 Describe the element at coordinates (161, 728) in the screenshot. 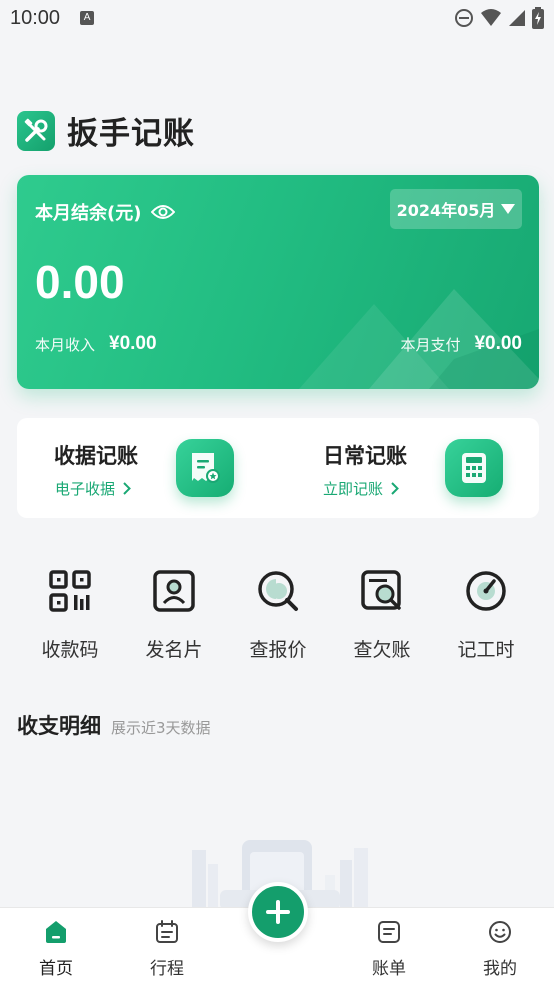

I see `details-hint: 展示近3天数据` at that location.